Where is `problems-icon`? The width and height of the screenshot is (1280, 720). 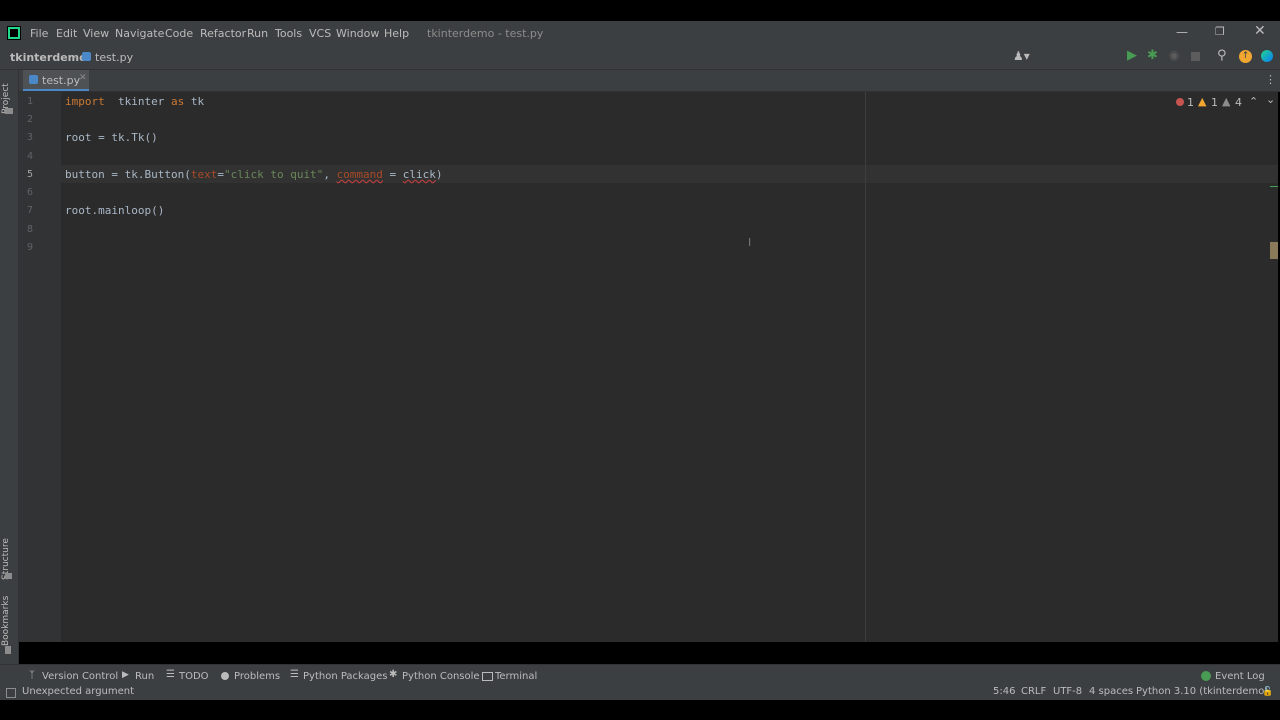
problems-icon is located at coordinates (225, 676).